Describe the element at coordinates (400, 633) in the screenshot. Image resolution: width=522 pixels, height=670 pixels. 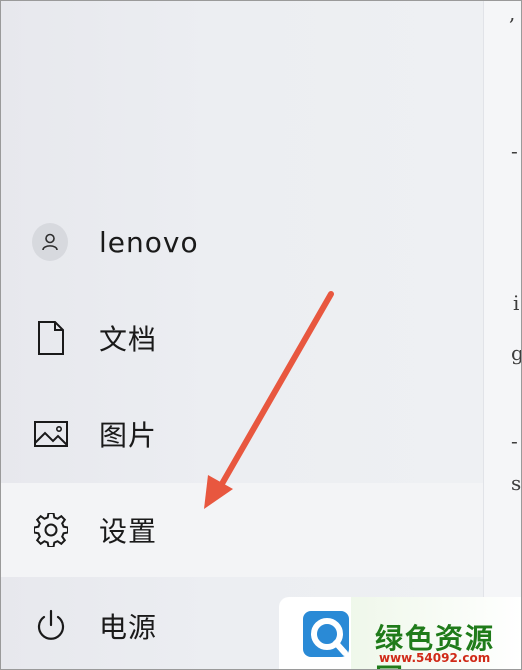
I see `site-watermark: 绿色资源网 www.54092.com` at that location.